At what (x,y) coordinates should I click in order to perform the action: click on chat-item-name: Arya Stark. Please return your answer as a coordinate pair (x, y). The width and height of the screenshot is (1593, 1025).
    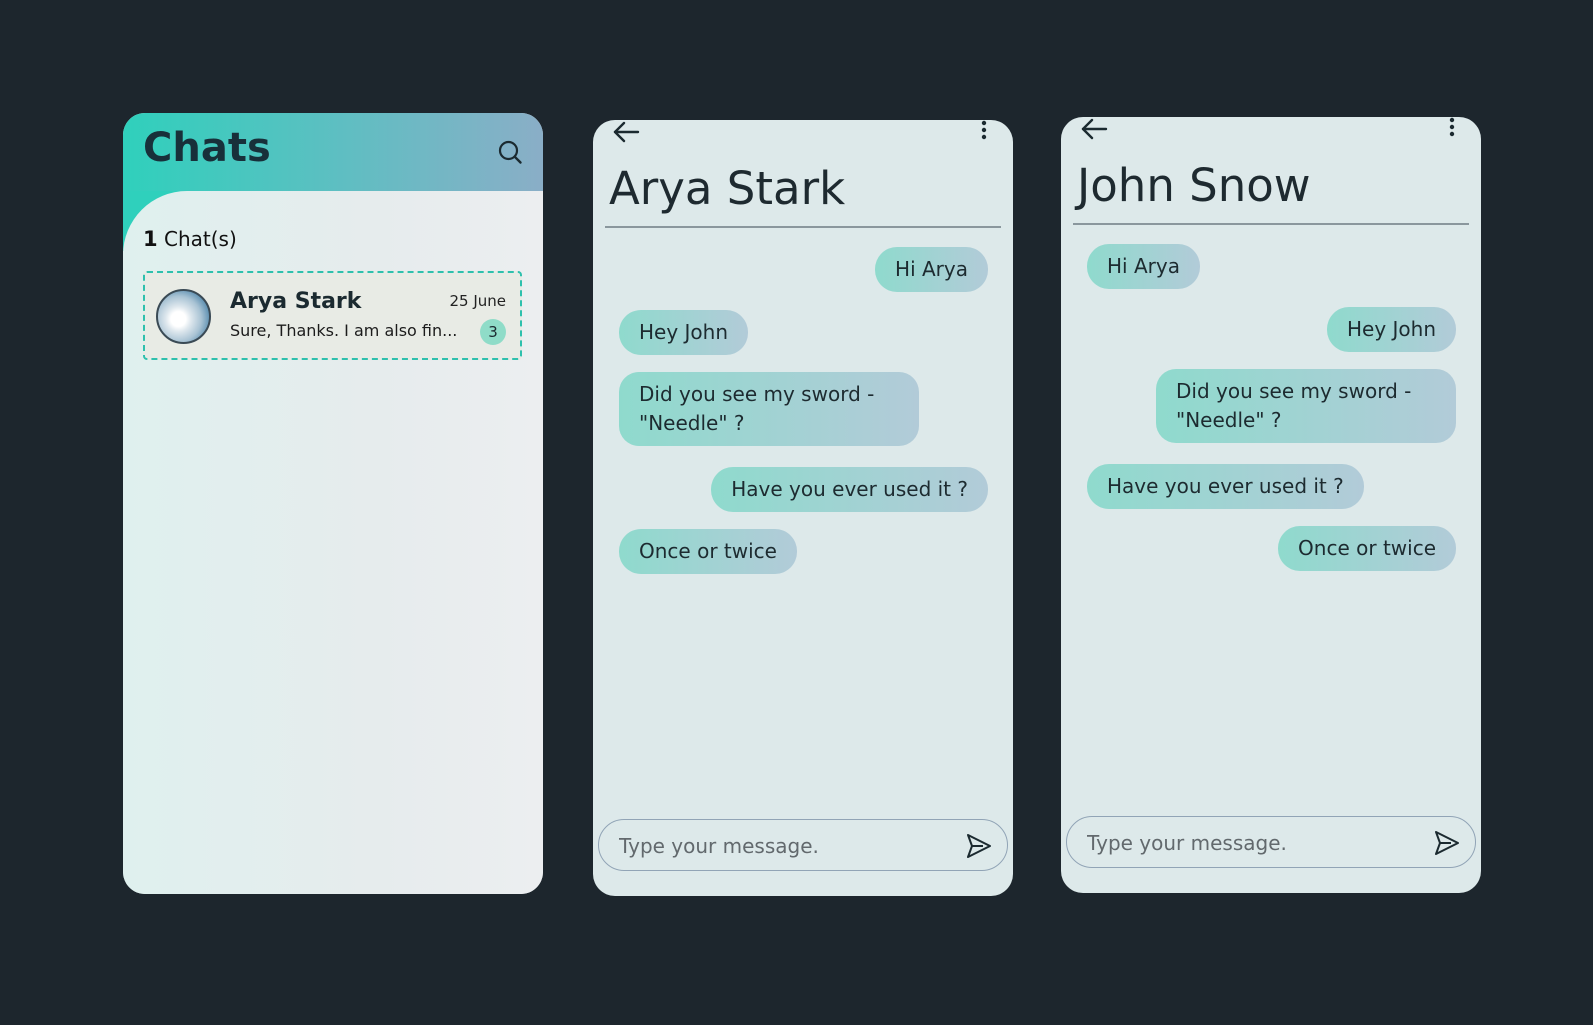
    Looking at the image, I should click on (296, 301).